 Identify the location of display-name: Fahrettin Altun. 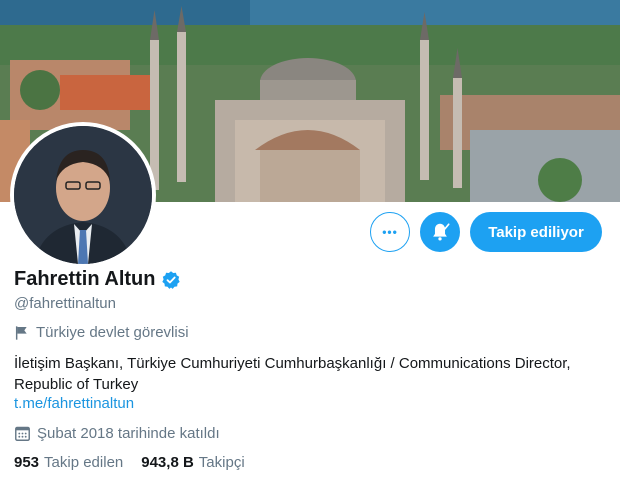
(85, 279).